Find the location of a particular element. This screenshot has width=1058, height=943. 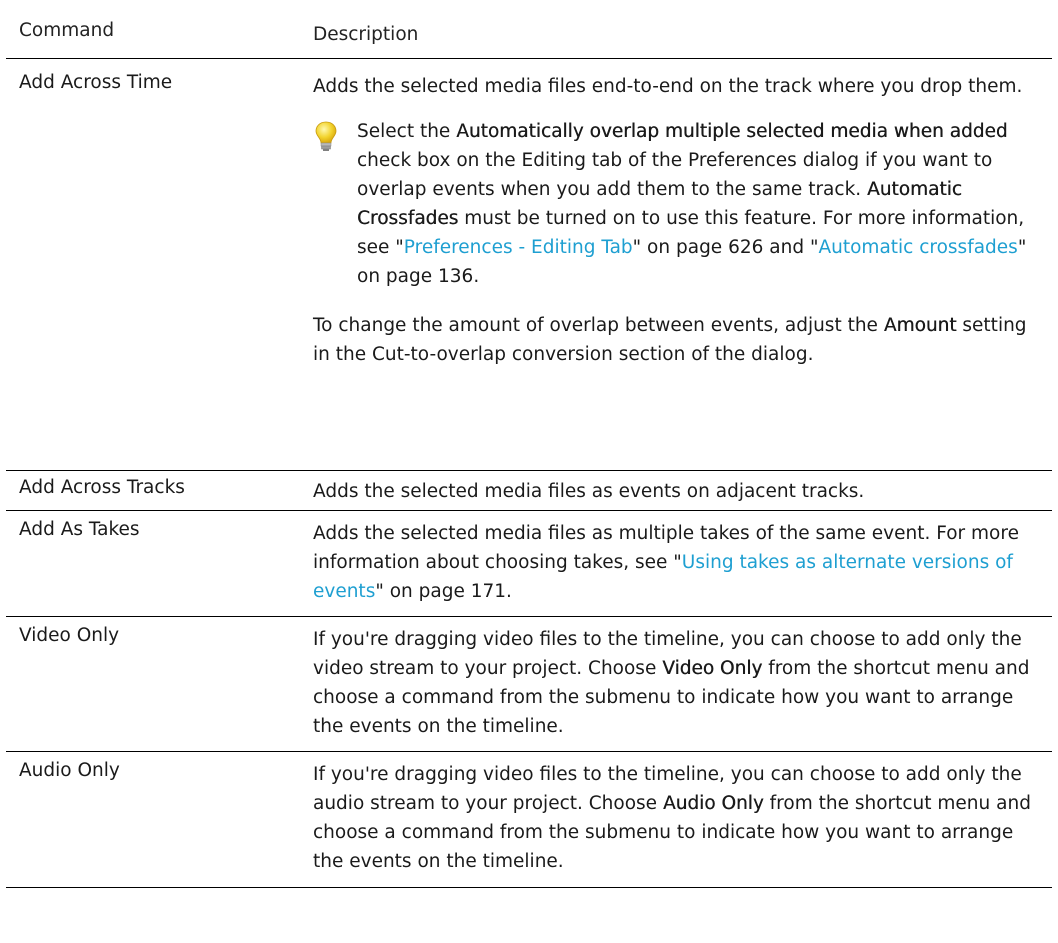

header-description: Description is located at coordinates (366, 34).